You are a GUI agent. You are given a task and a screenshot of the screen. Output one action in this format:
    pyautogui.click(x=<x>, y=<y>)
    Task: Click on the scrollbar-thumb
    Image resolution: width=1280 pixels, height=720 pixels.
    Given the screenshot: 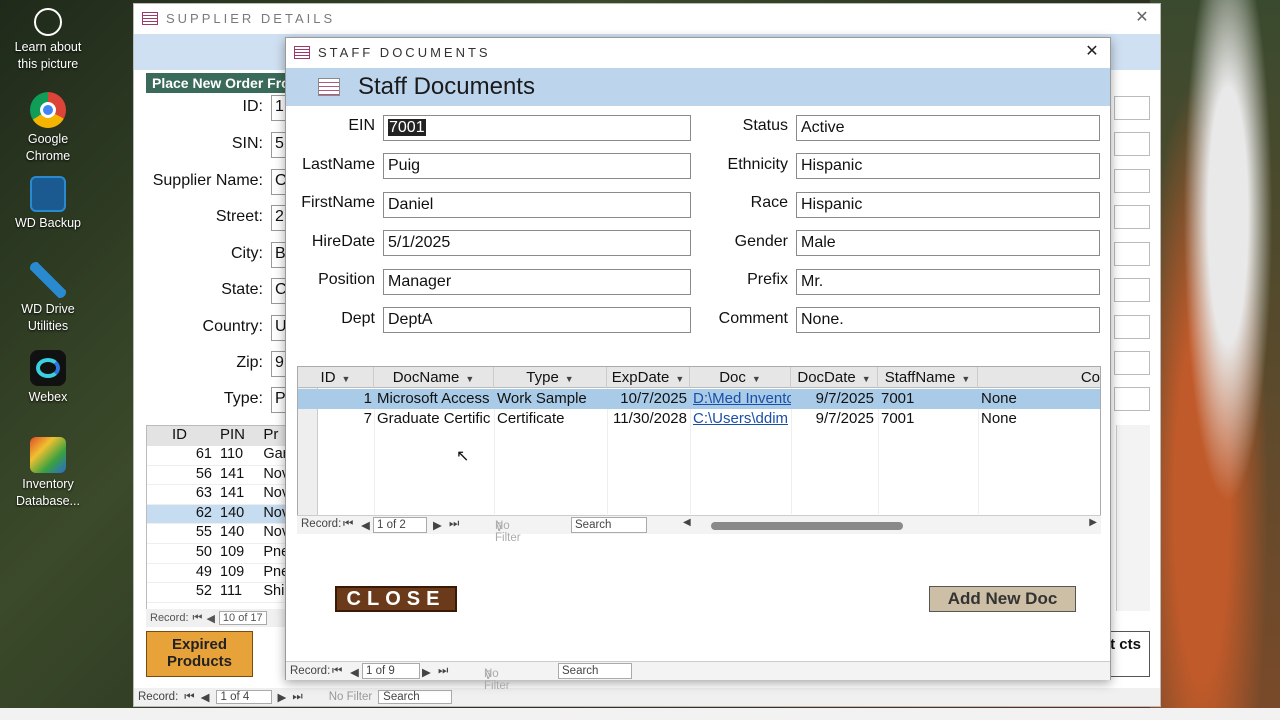 What is the action you would take?
    pyautogui.click(x=807, y=526)
    